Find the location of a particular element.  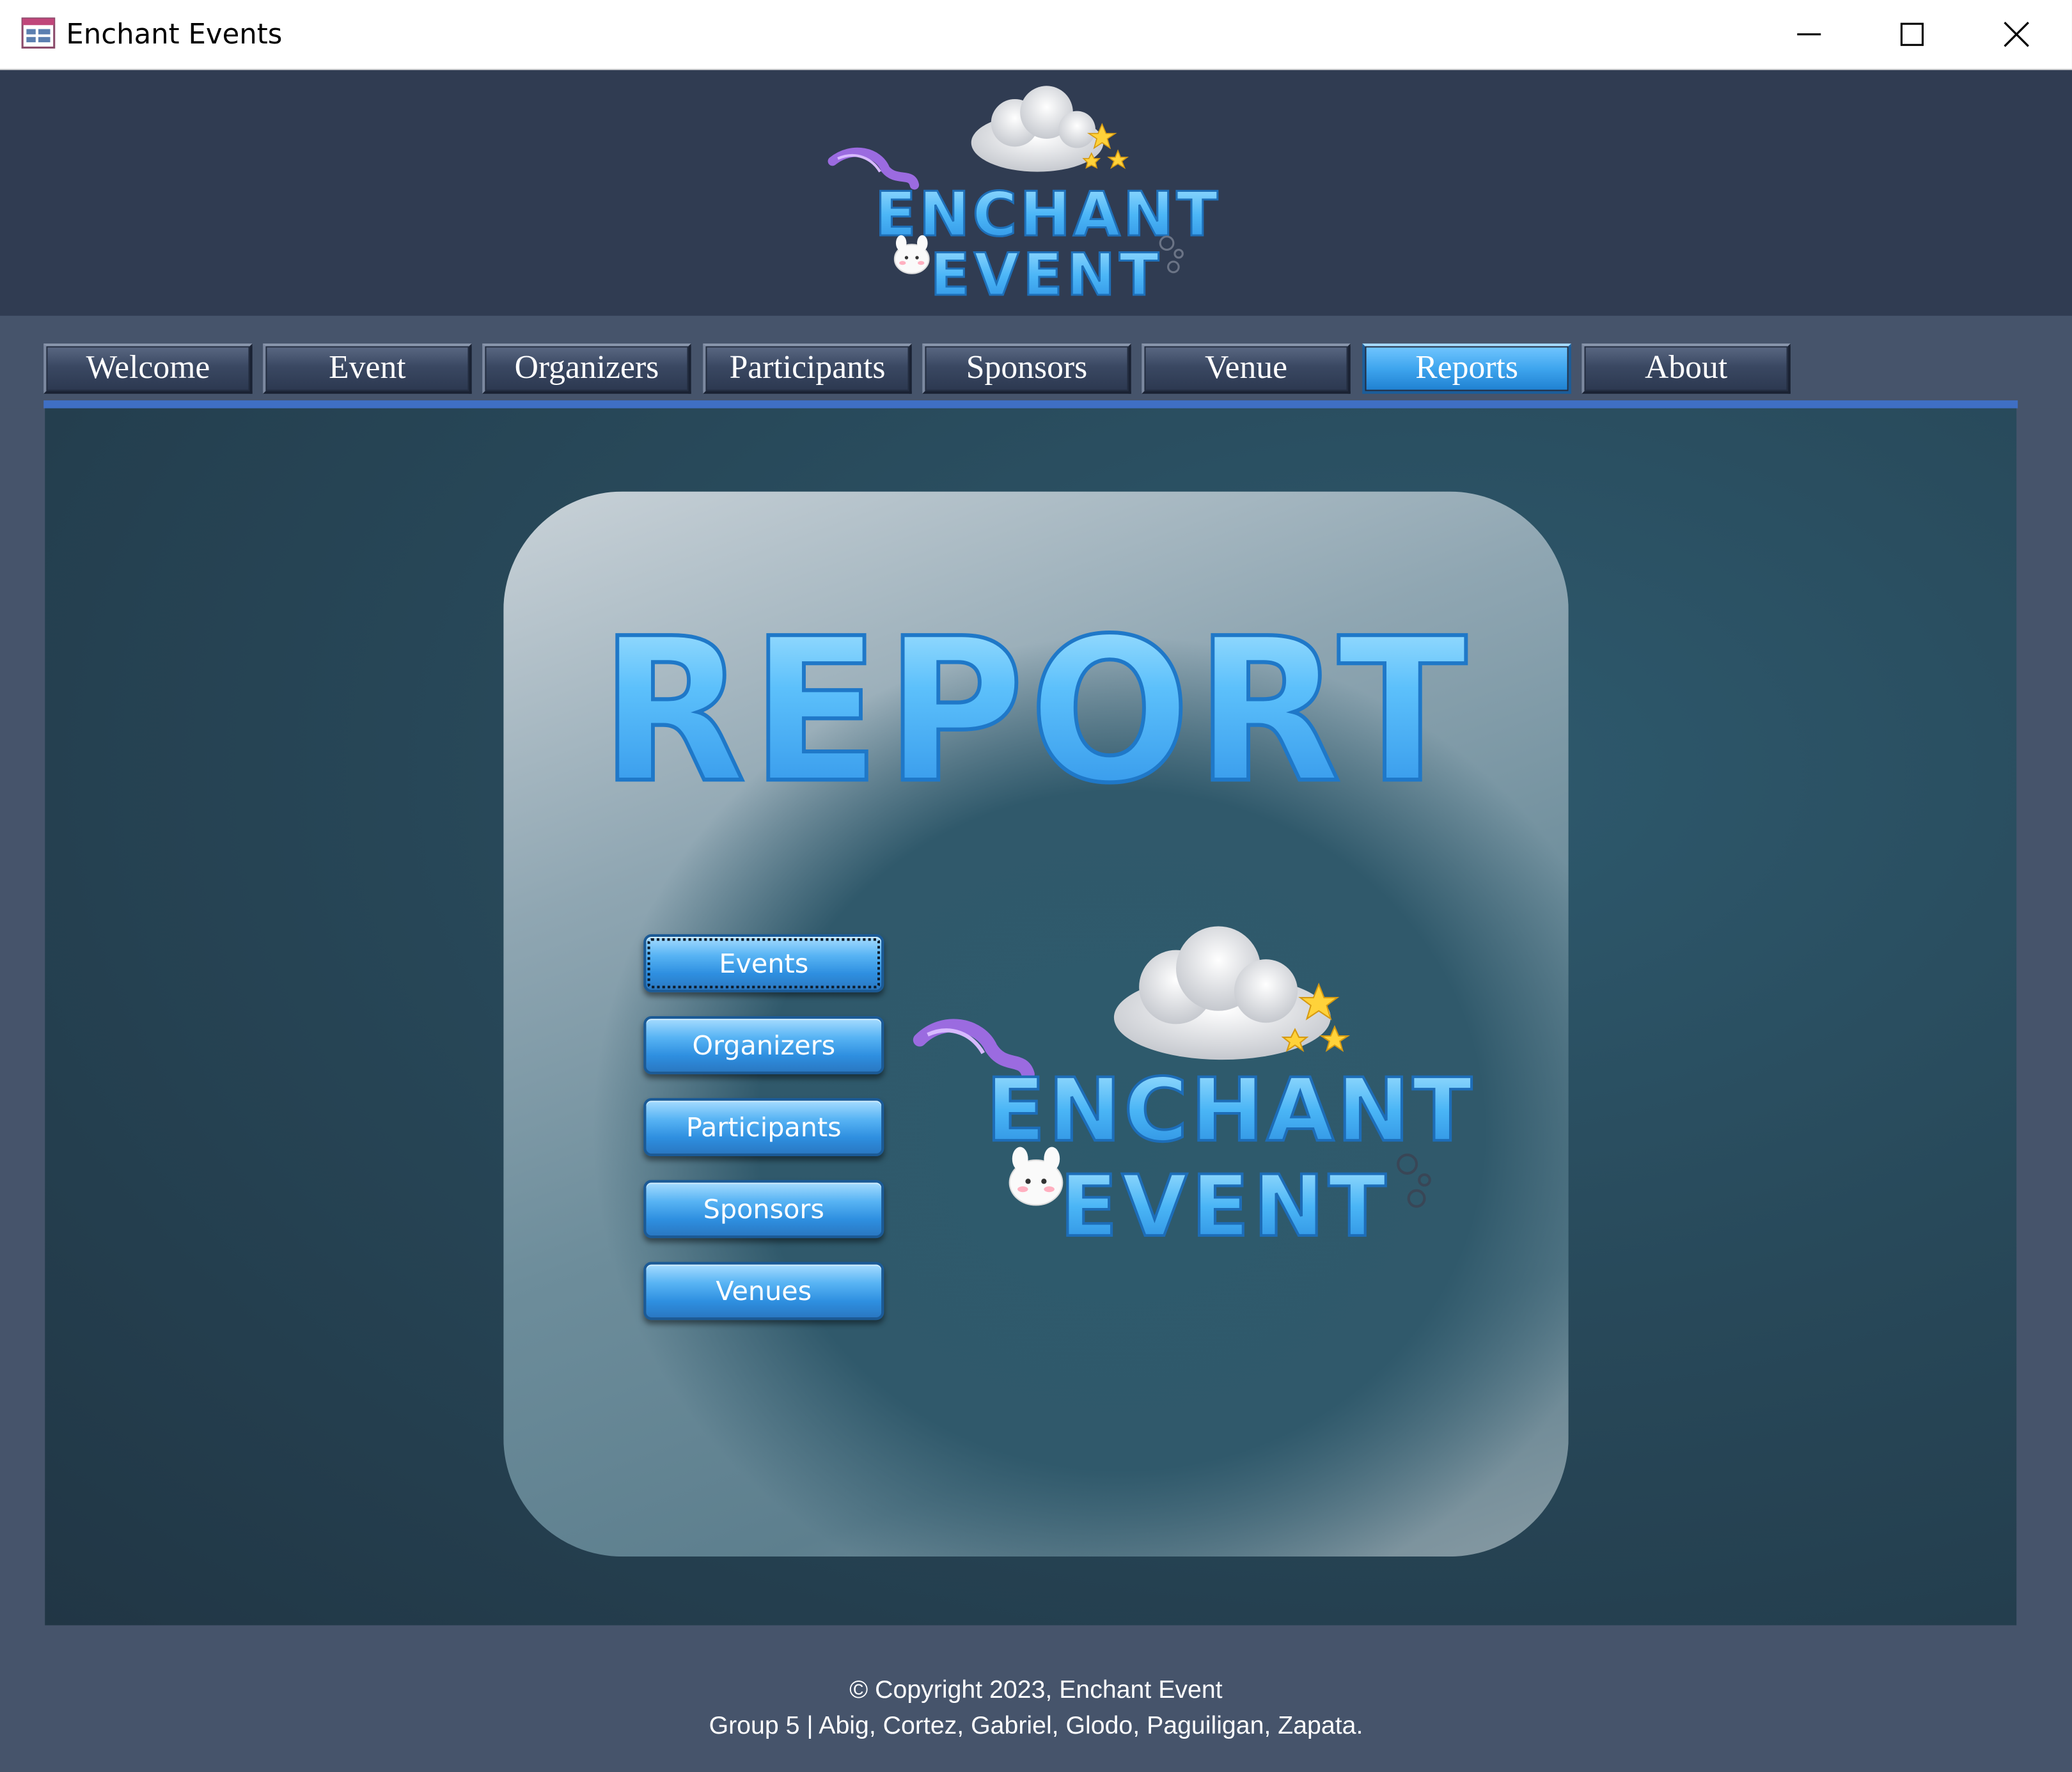

tab-event: Event is located at coordinates (367, 368).